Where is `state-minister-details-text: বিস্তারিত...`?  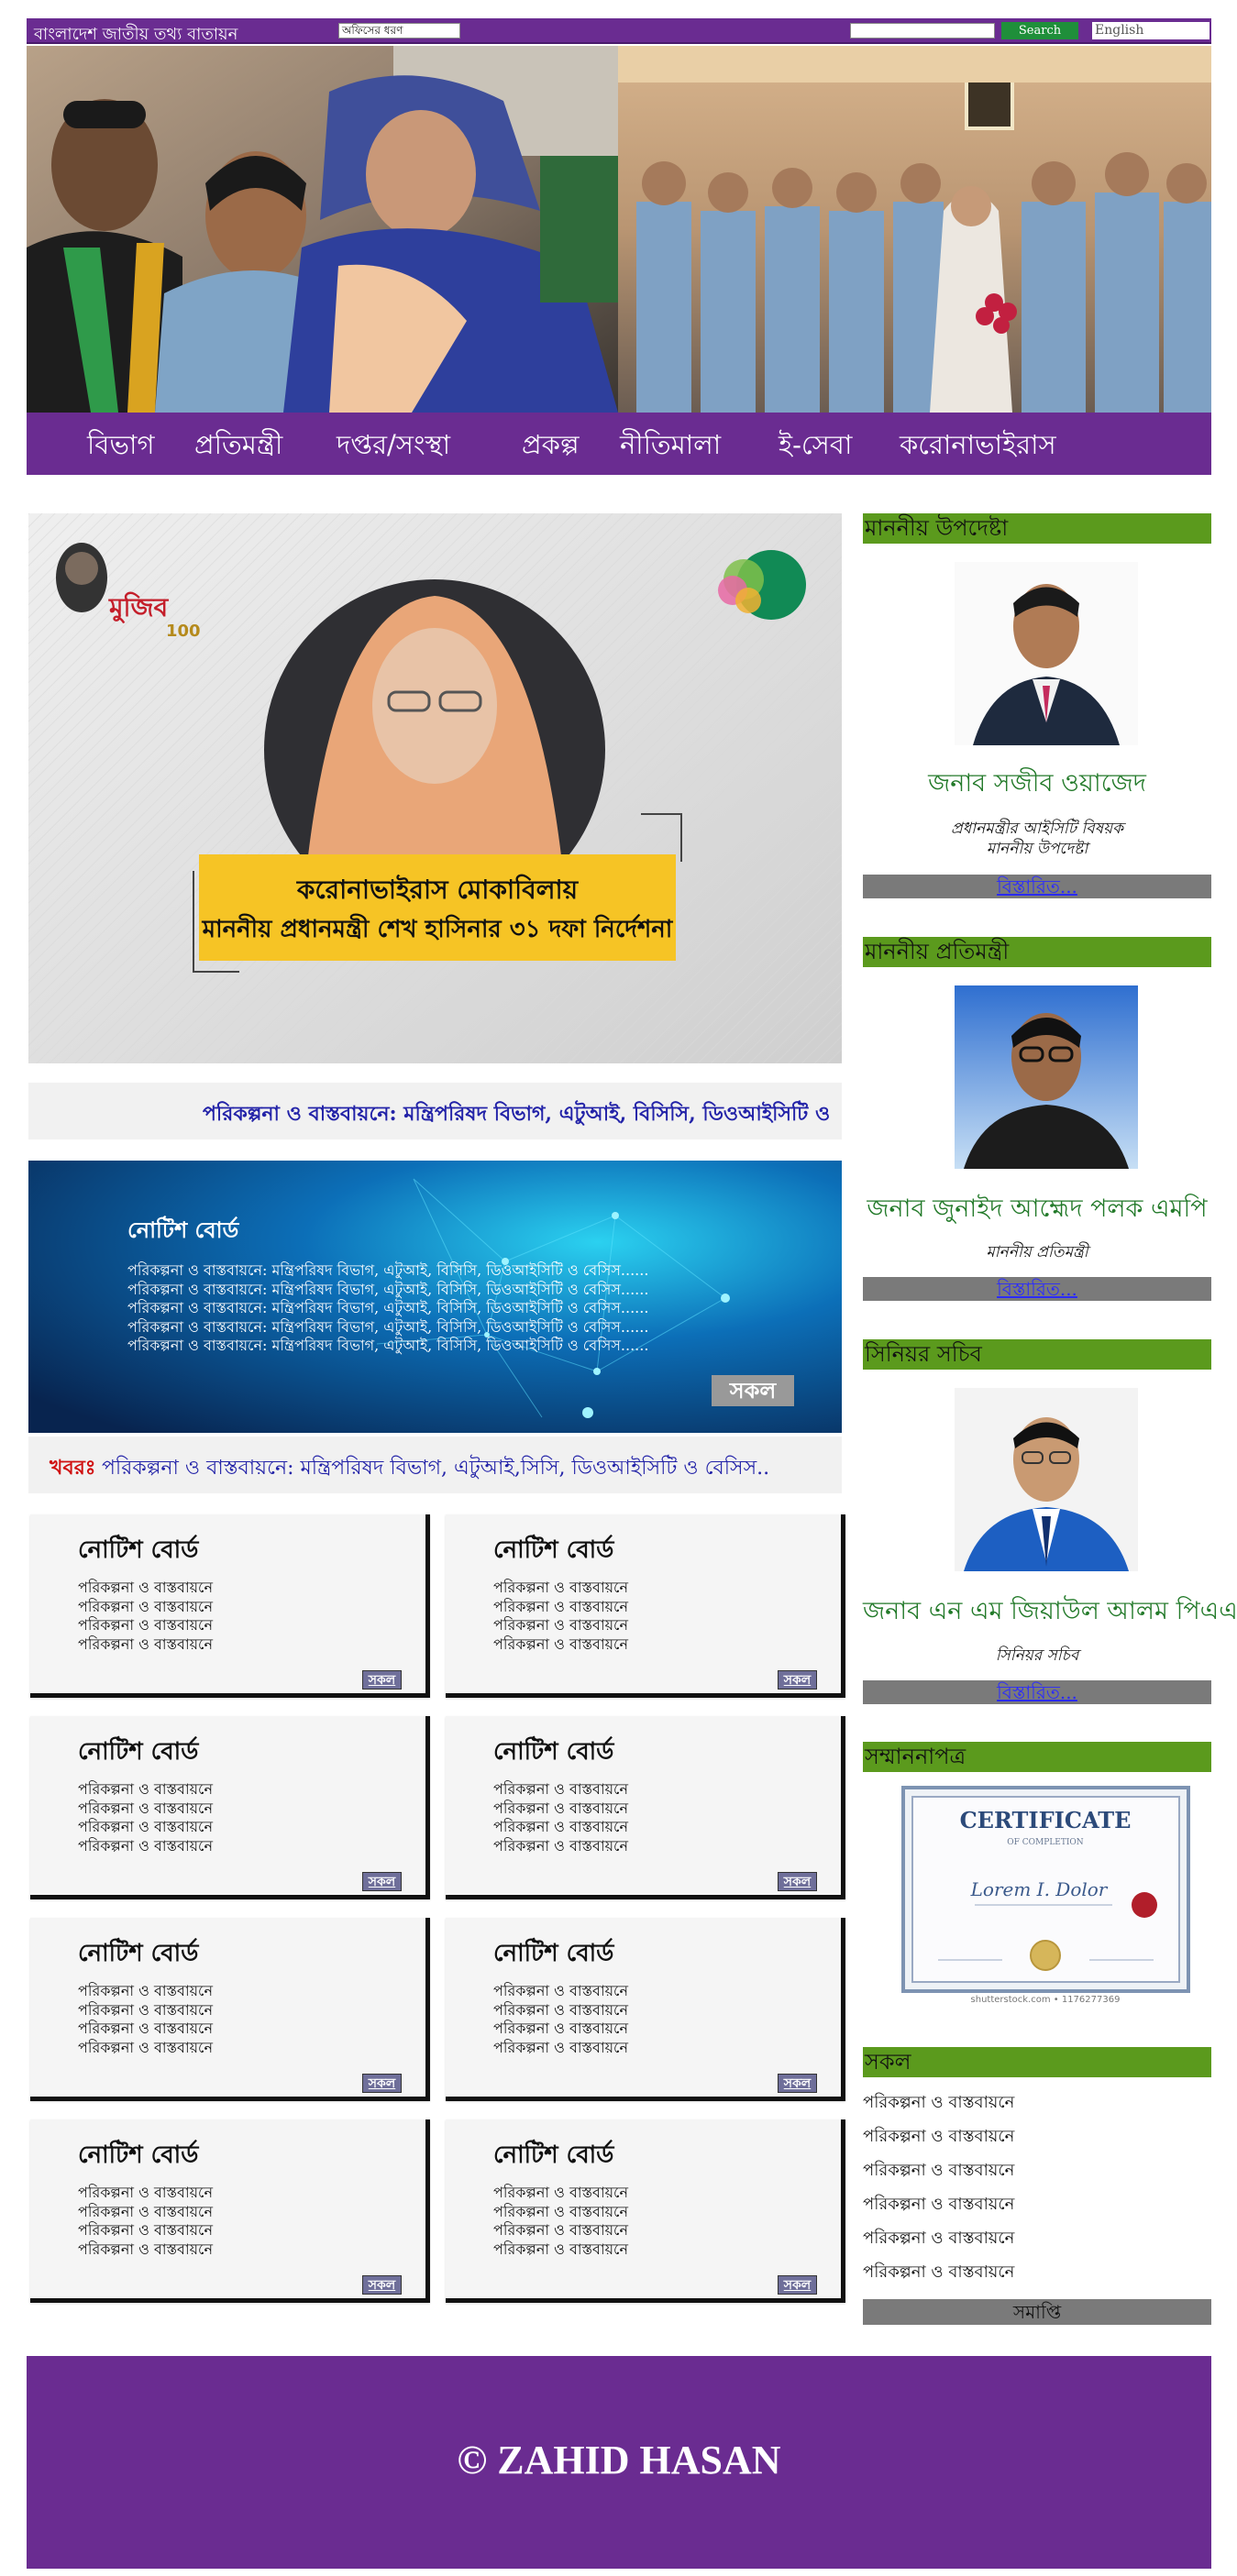
state-minister-details-text: বিস্তারিত... is located at coordinates (1037, 1289).